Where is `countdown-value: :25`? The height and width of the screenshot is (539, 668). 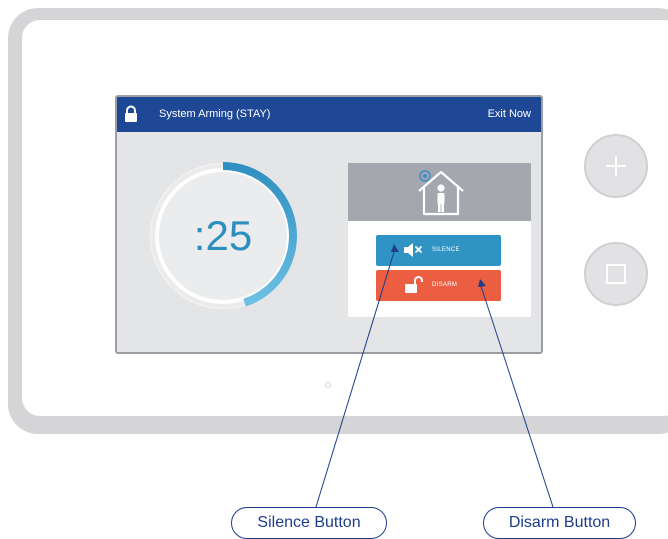
countdown-value: :25 is located at coordinates (223, 235).